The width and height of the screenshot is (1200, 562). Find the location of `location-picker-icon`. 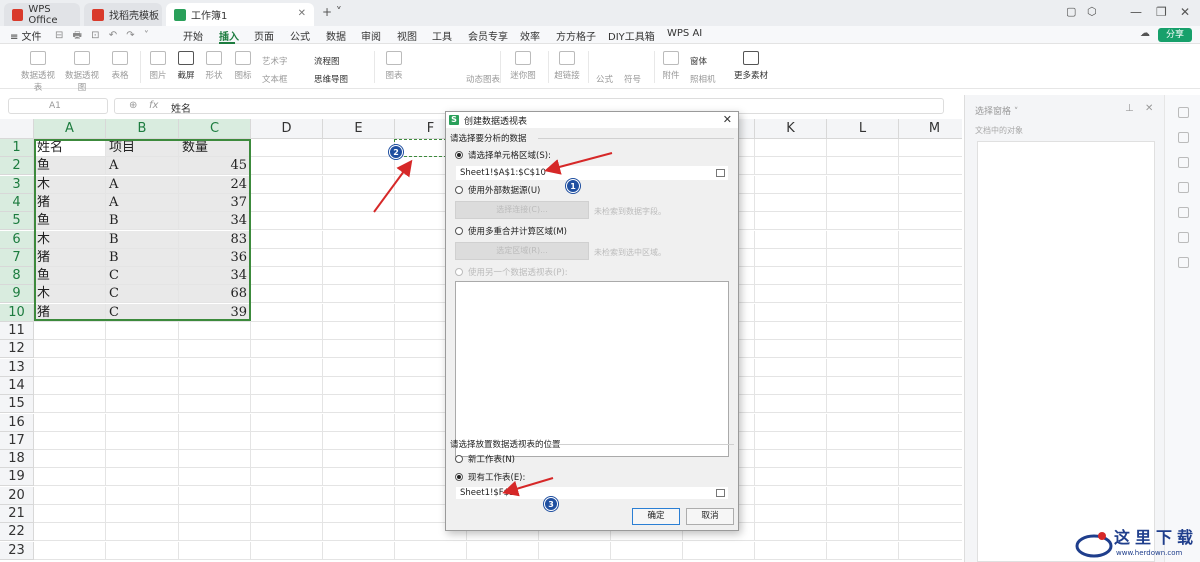

location-picker-icon is located at coordinates (720, 493).